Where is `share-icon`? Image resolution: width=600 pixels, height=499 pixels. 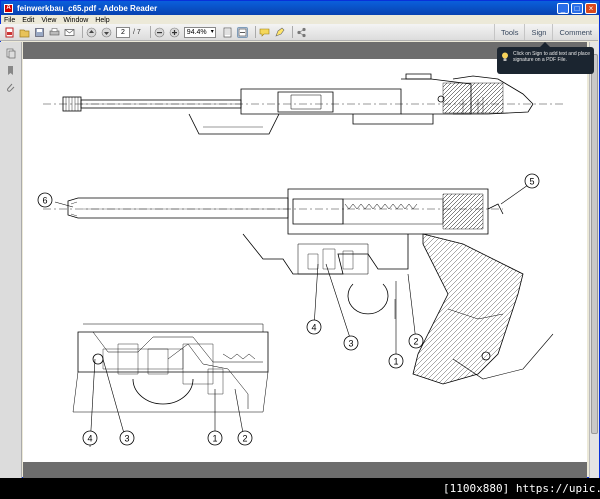
share-icon is located at coordinates (301, 32).